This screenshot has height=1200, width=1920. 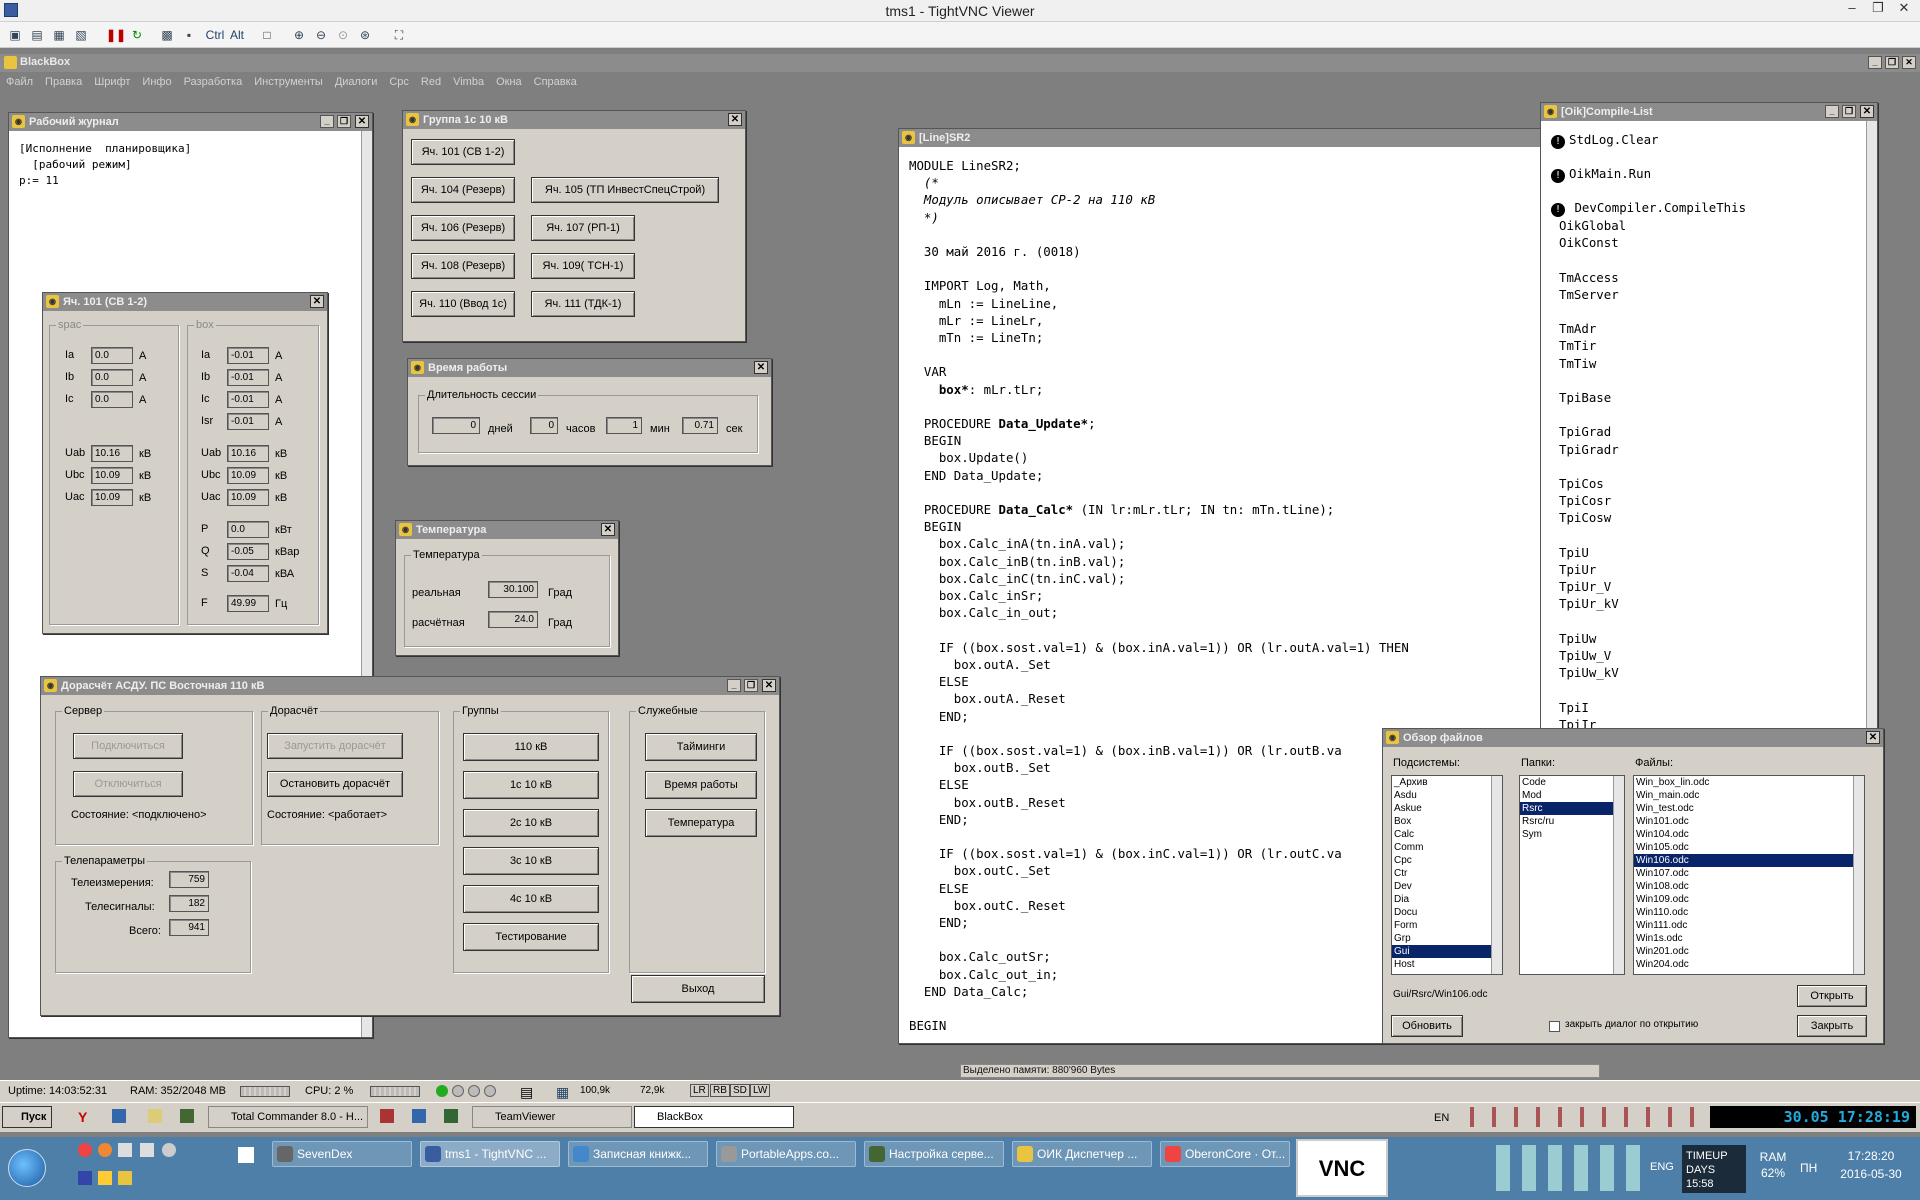 What do you see at coordinates (1342, 1168) in the screenshot?
I see `vnc-taskbar-icon: VNC` at bounding box center [1342, 1168].